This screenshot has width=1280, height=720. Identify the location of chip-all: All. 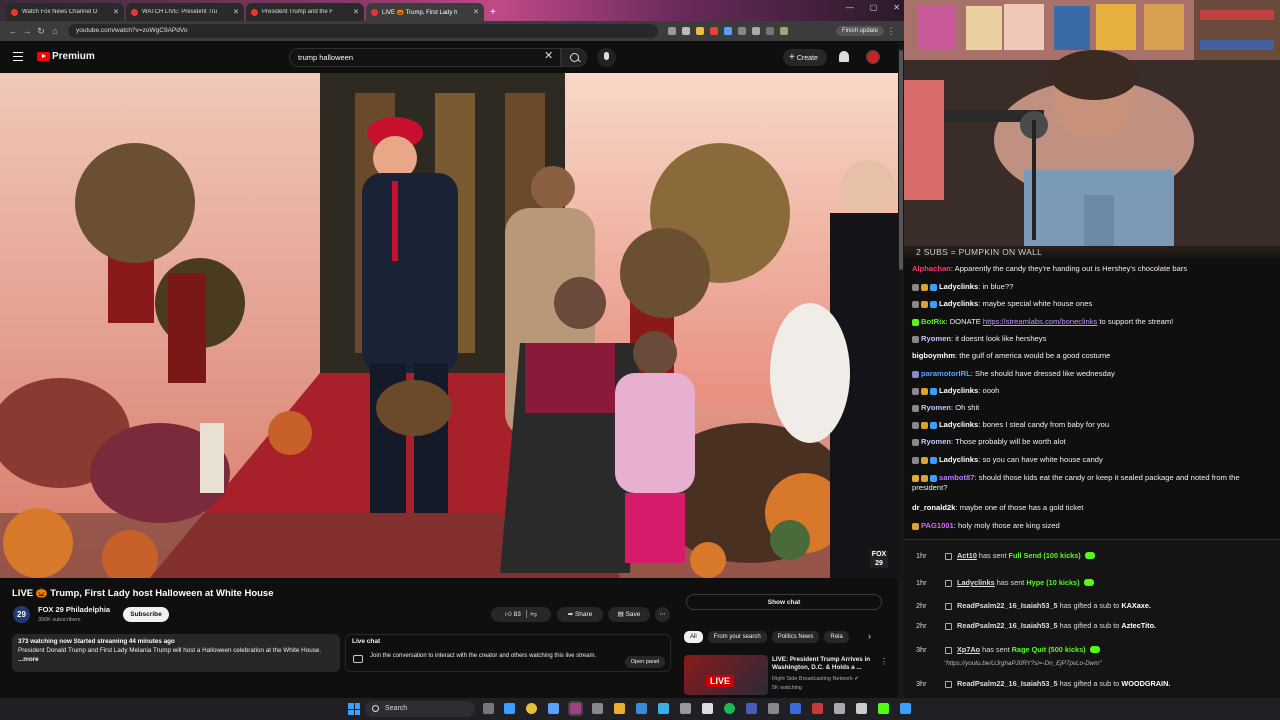
(693, 637).